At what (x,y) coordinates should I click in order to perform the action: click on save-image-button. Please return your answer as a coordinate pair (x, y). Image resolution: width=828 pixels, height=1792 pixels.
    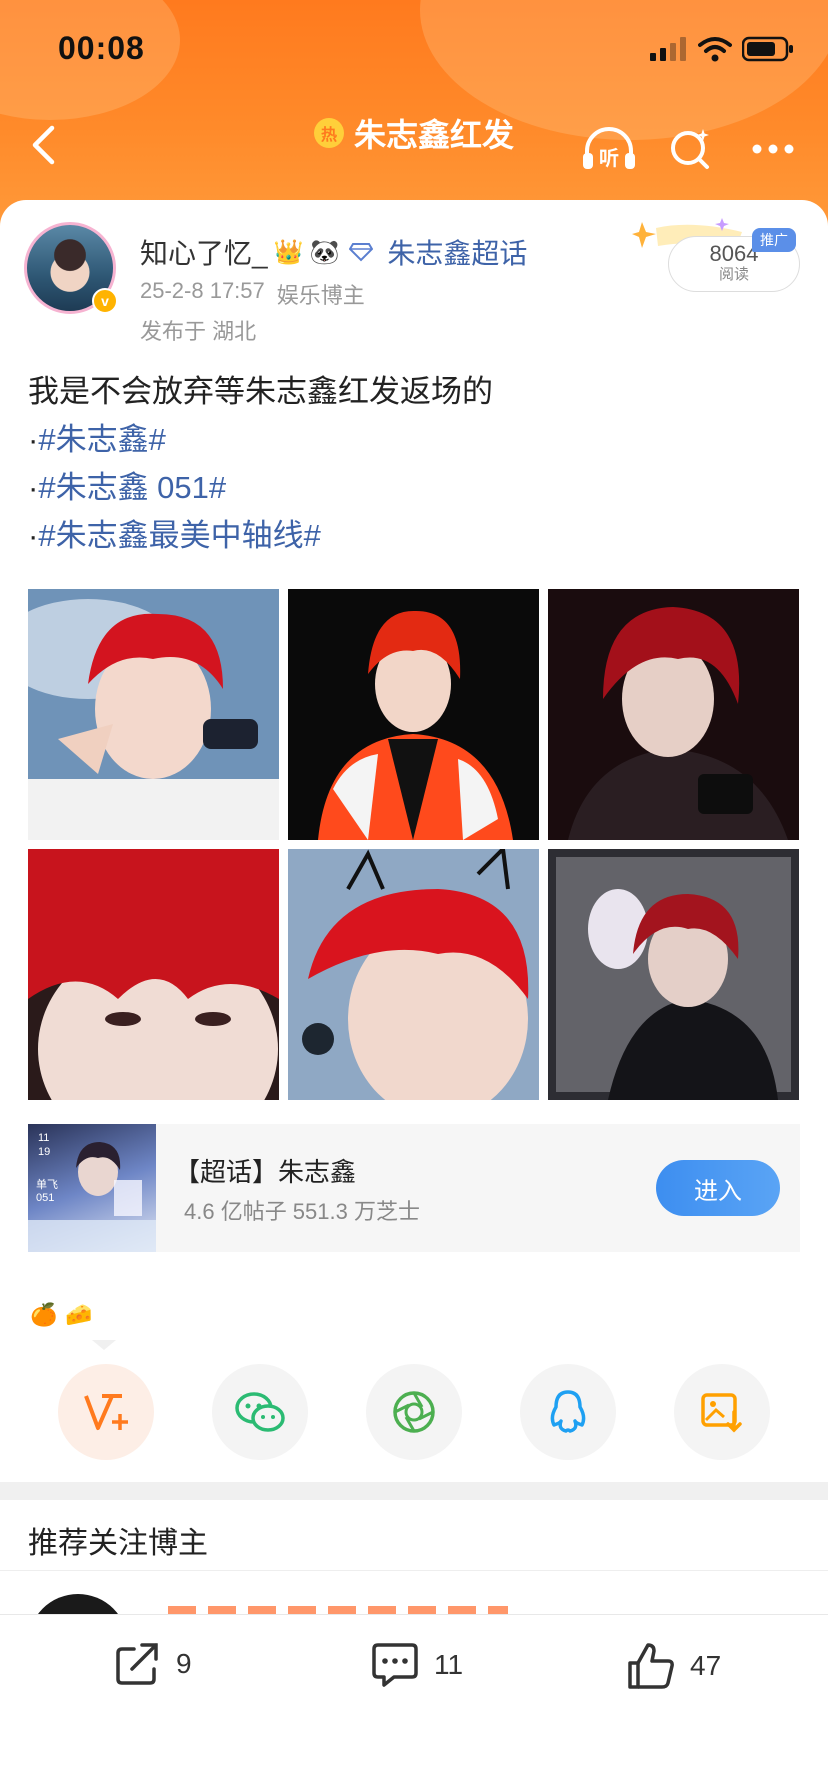
    Looking at the image, I should click on (722, 1412).